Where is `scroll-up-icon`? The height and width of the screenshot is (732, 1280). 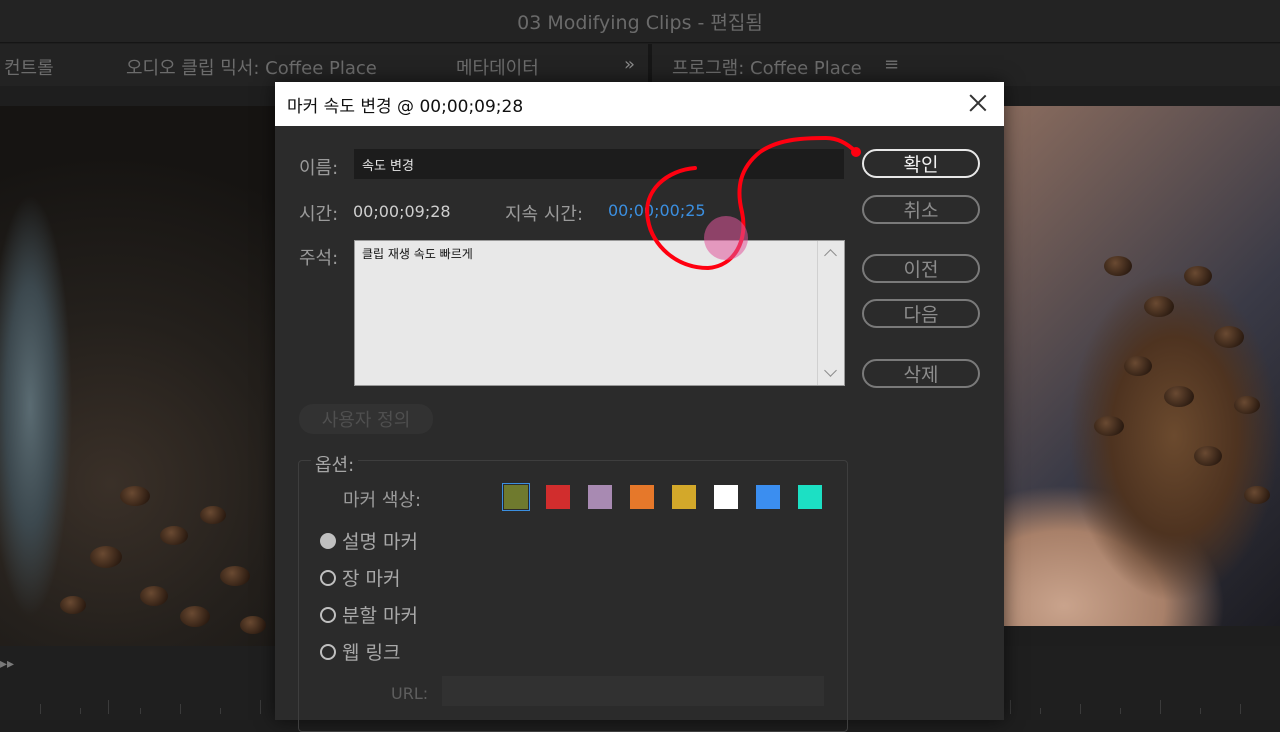
scroll-up-icon is located at coordinates (830, 255).